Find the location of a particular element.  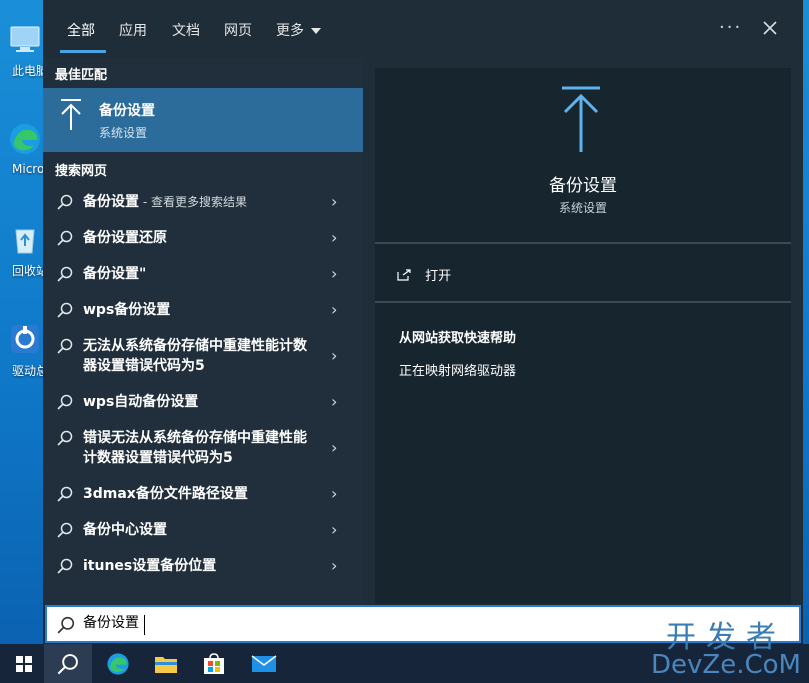

web-result-text: wps自动备份设置 is located at coordinates (141, 402).